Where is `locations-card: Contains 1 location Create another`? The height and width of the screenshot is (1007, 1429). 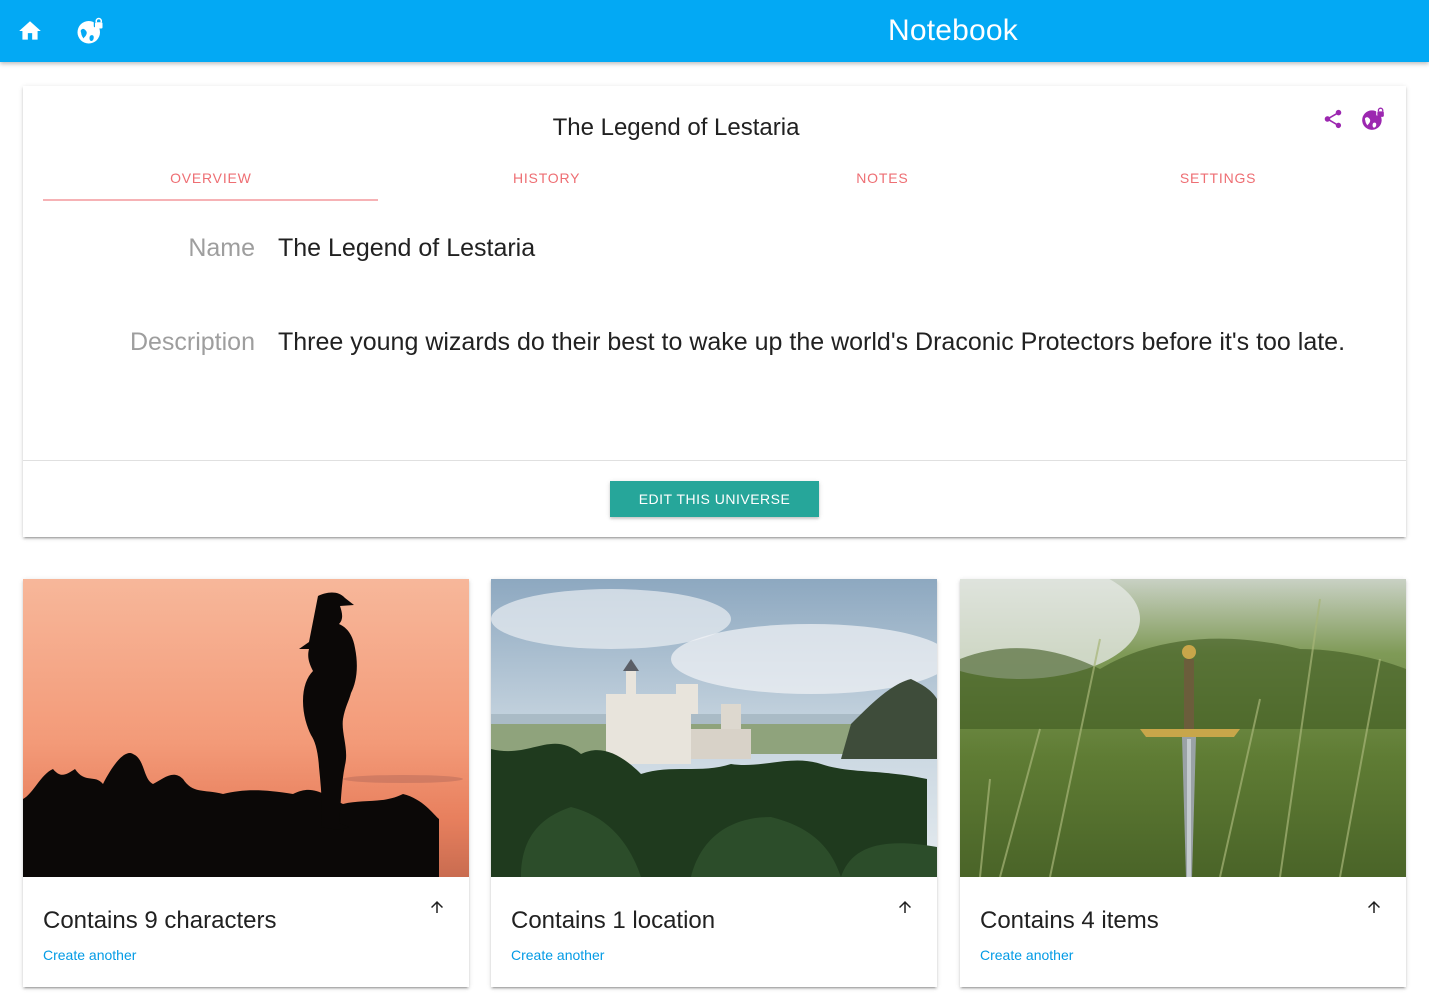
locations-card: Contains 1 location Create another is located at coordinates (714, 783).